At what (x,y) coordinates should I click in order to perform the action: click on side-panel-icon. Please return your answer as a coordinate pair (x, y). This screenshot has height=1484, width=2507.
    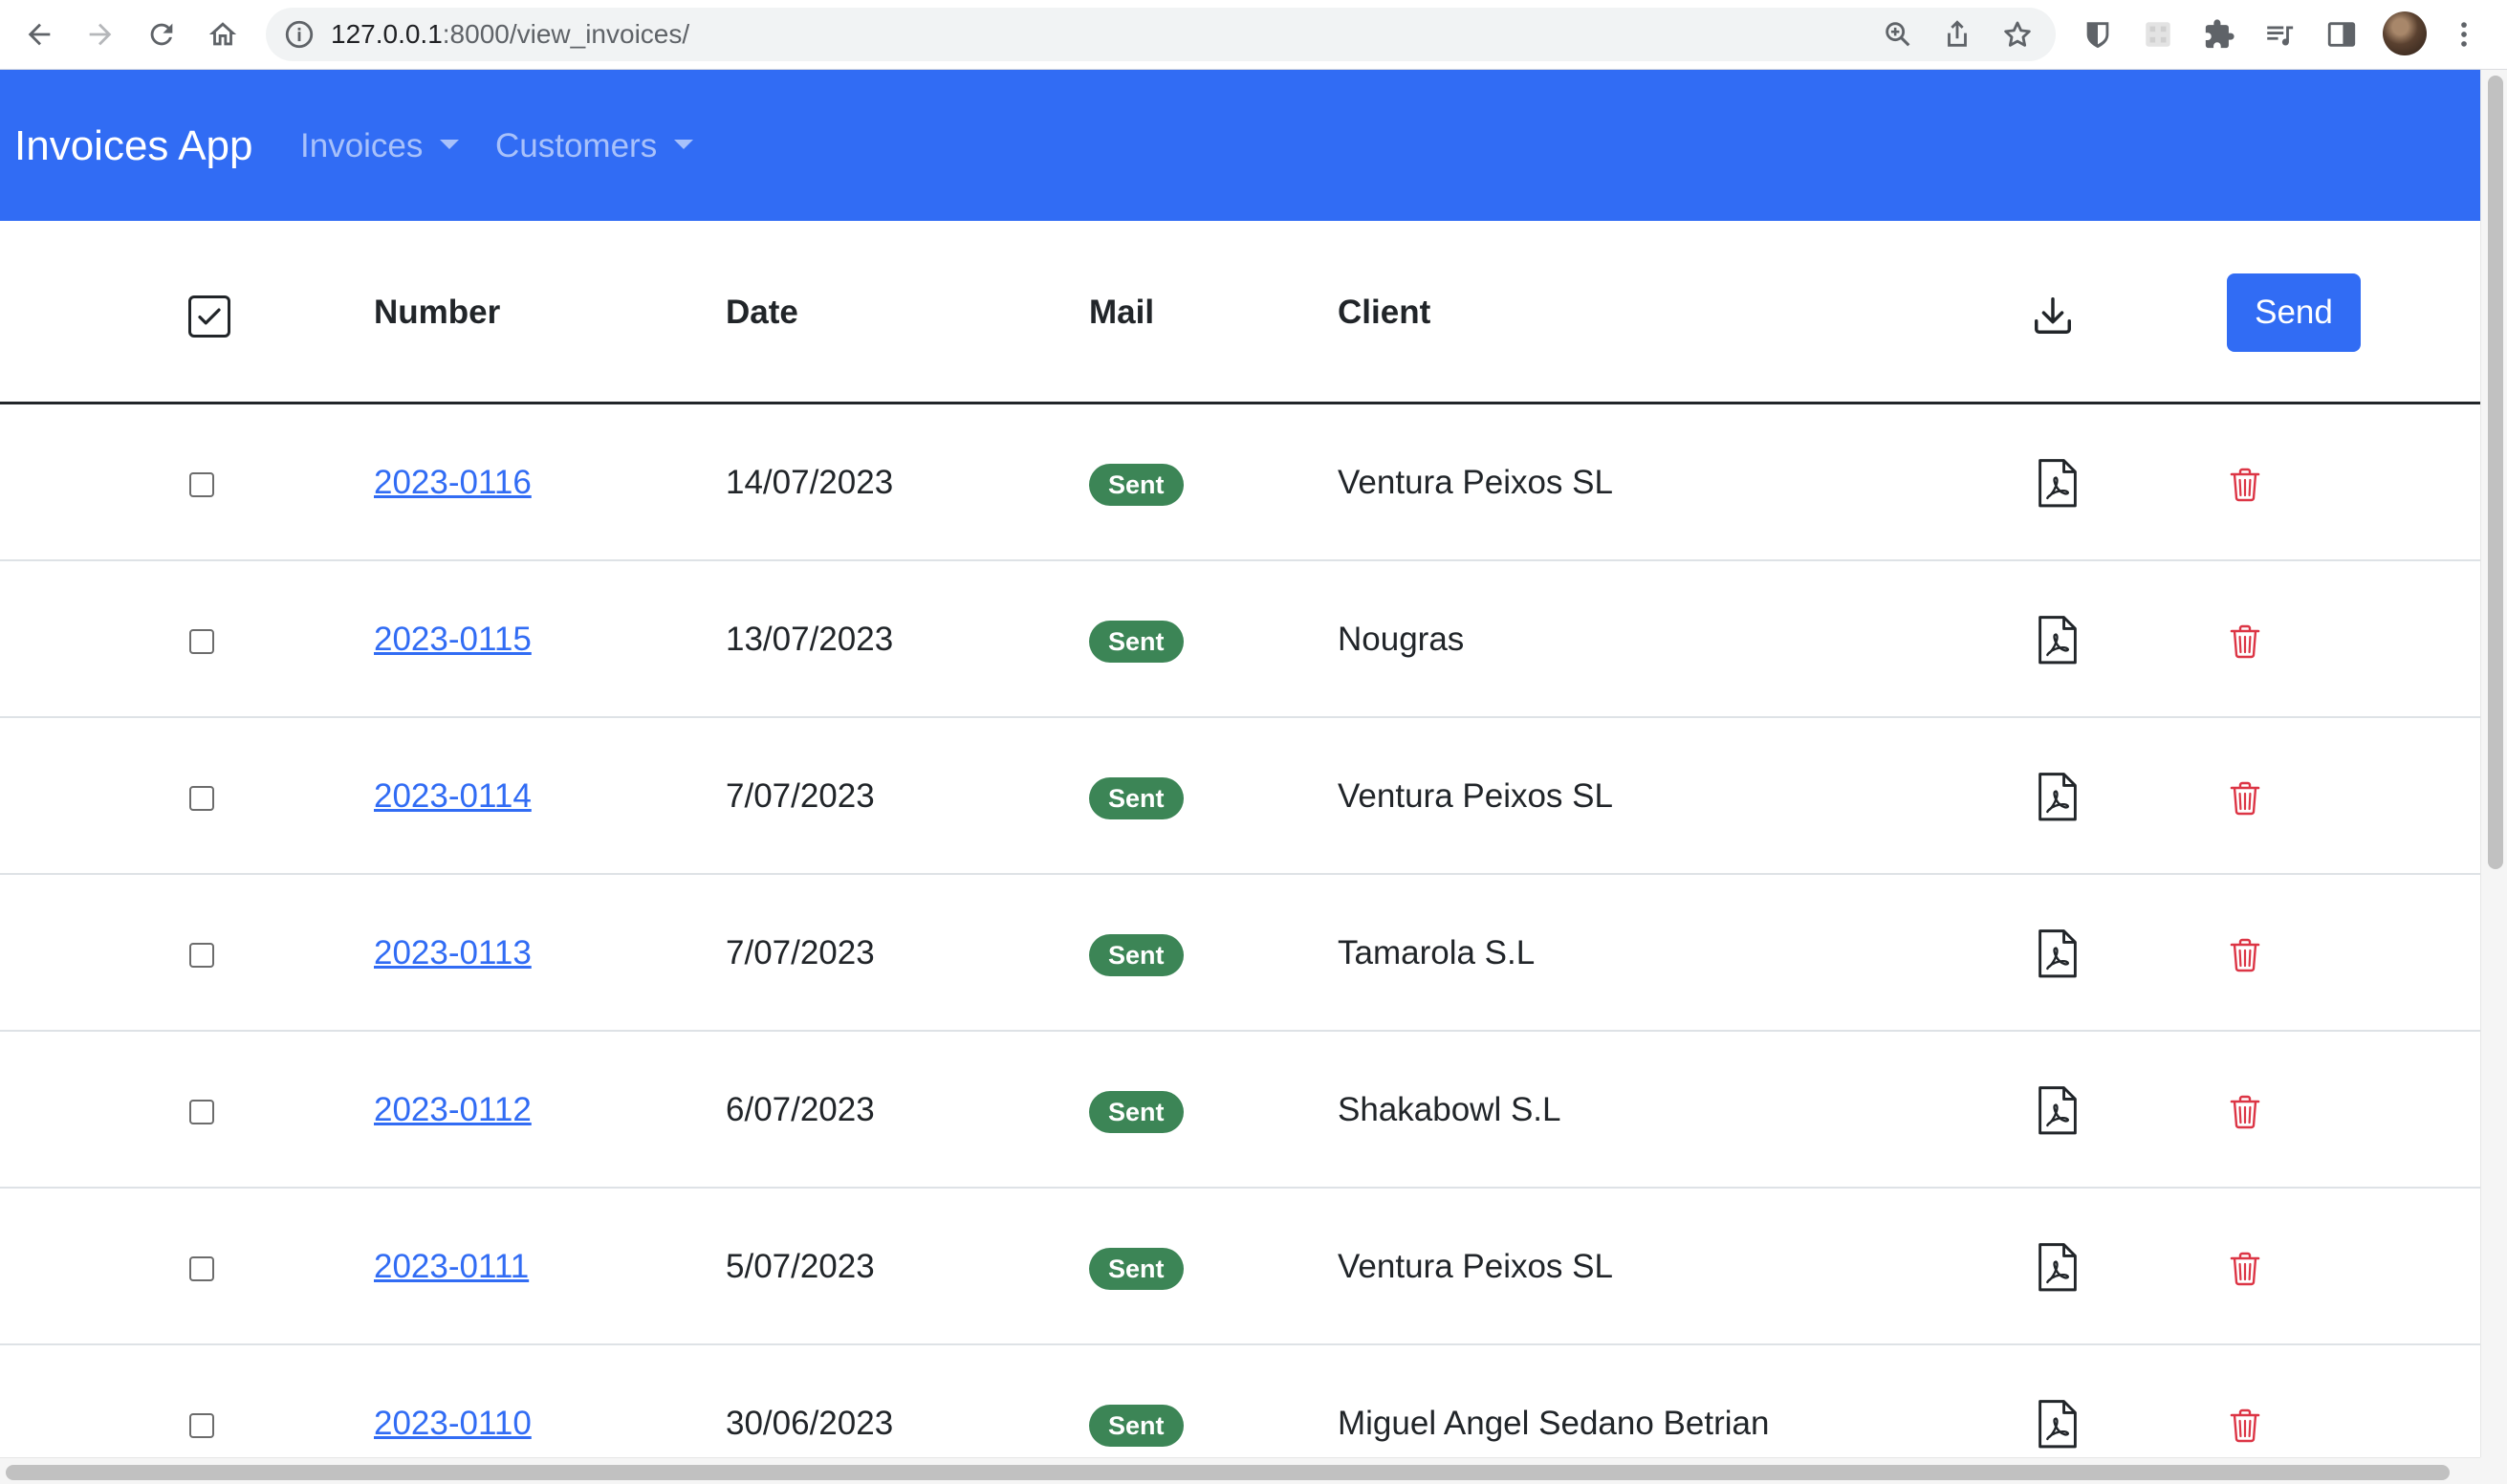
    Looking at the image, I should click on (2341, 34).